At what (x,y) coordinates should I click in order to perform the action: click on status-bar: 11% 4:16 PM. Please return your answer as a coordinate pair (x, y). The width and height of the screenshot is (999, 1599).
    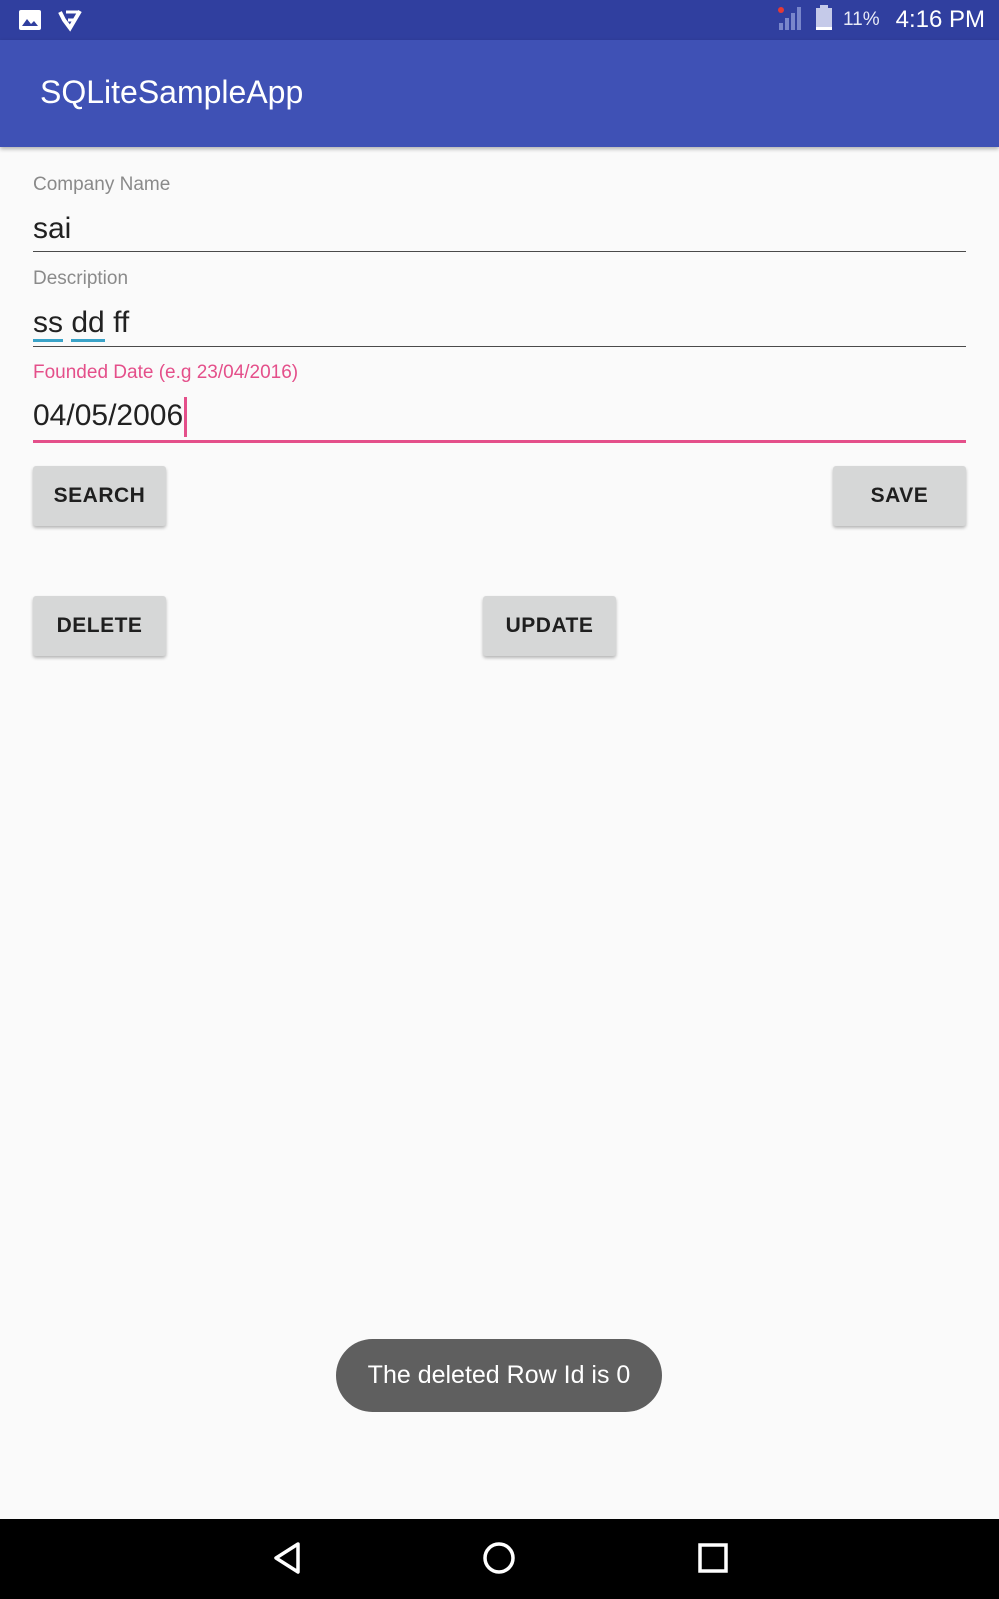
    Looking at the image, I should click on (499, 20).